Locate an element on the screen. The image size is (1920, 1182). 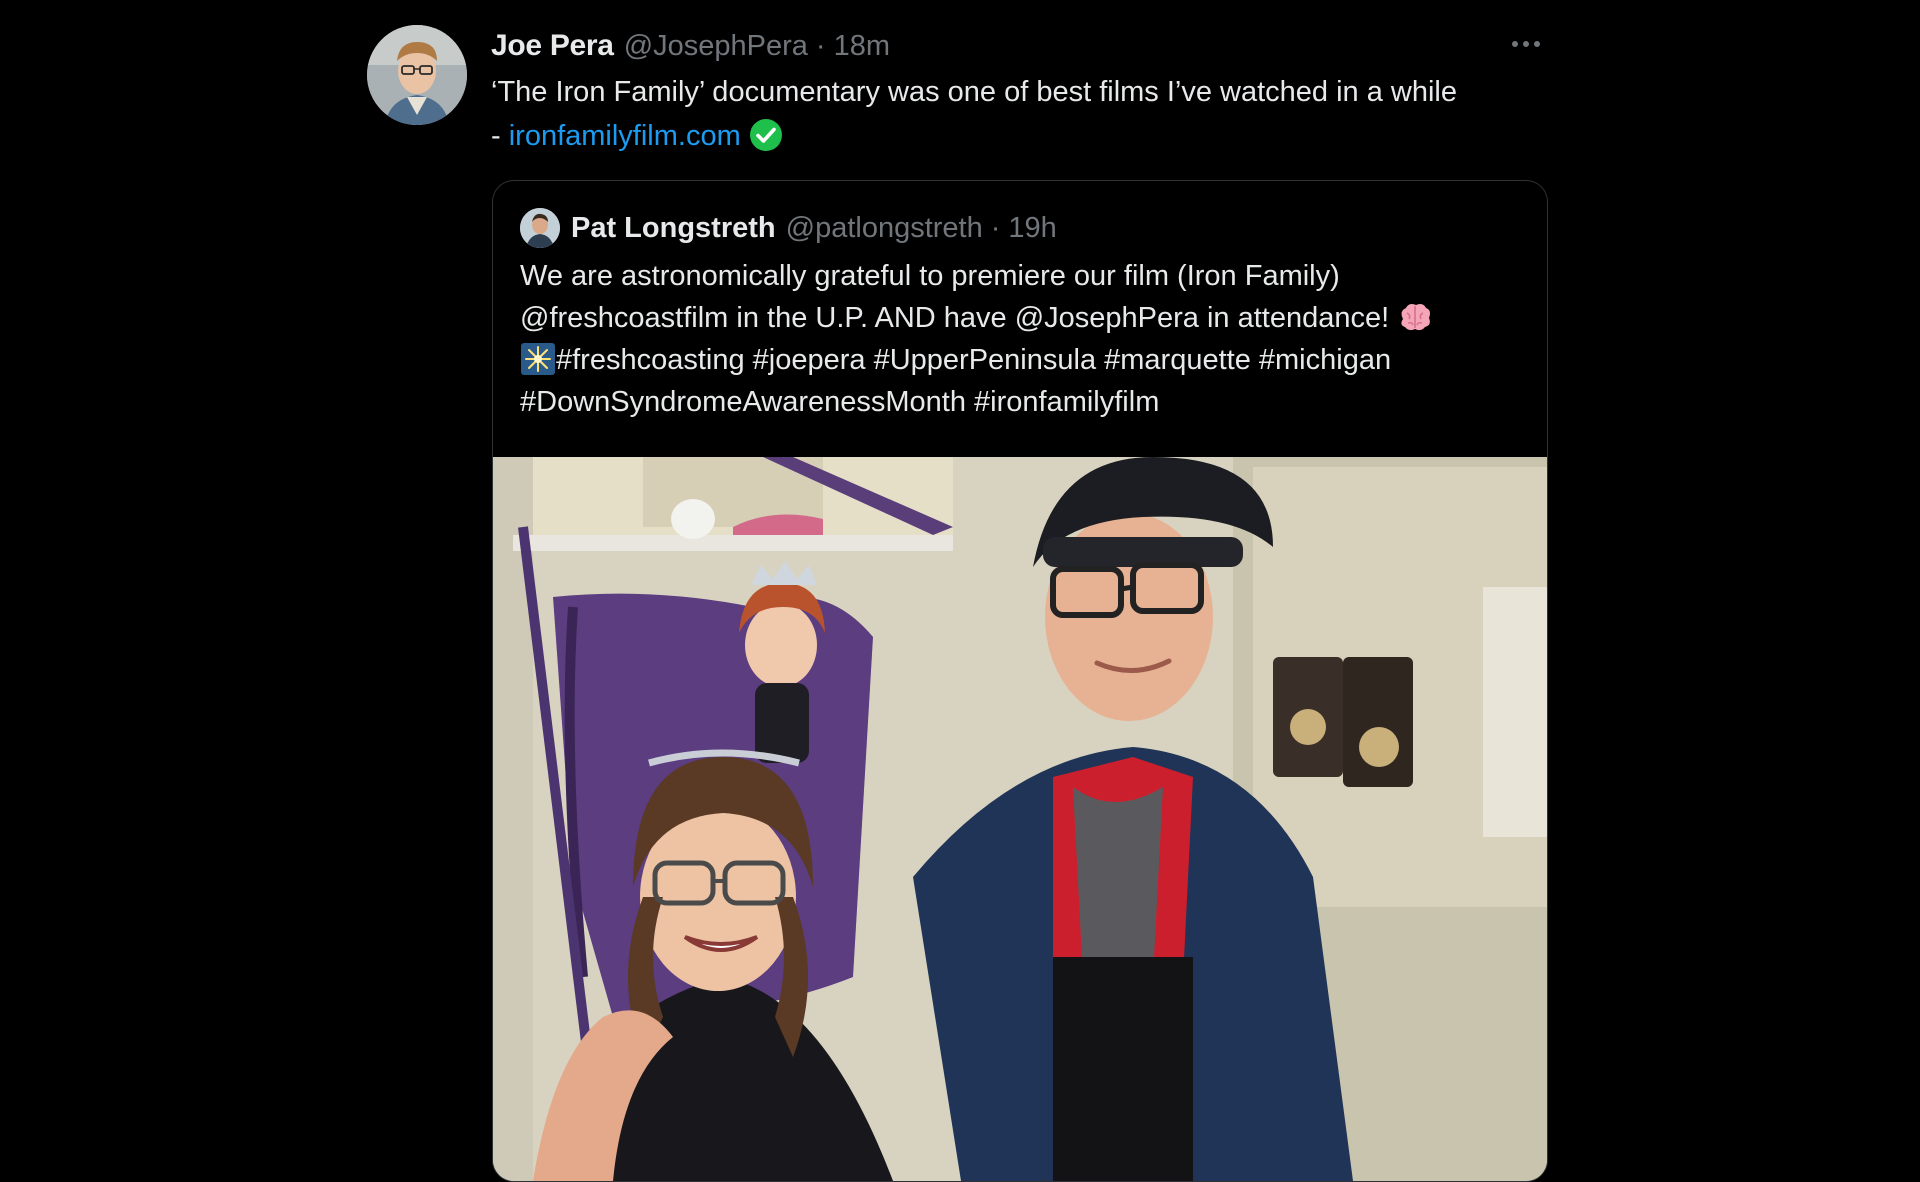
author-avatar is located at coordinates (417, 75).